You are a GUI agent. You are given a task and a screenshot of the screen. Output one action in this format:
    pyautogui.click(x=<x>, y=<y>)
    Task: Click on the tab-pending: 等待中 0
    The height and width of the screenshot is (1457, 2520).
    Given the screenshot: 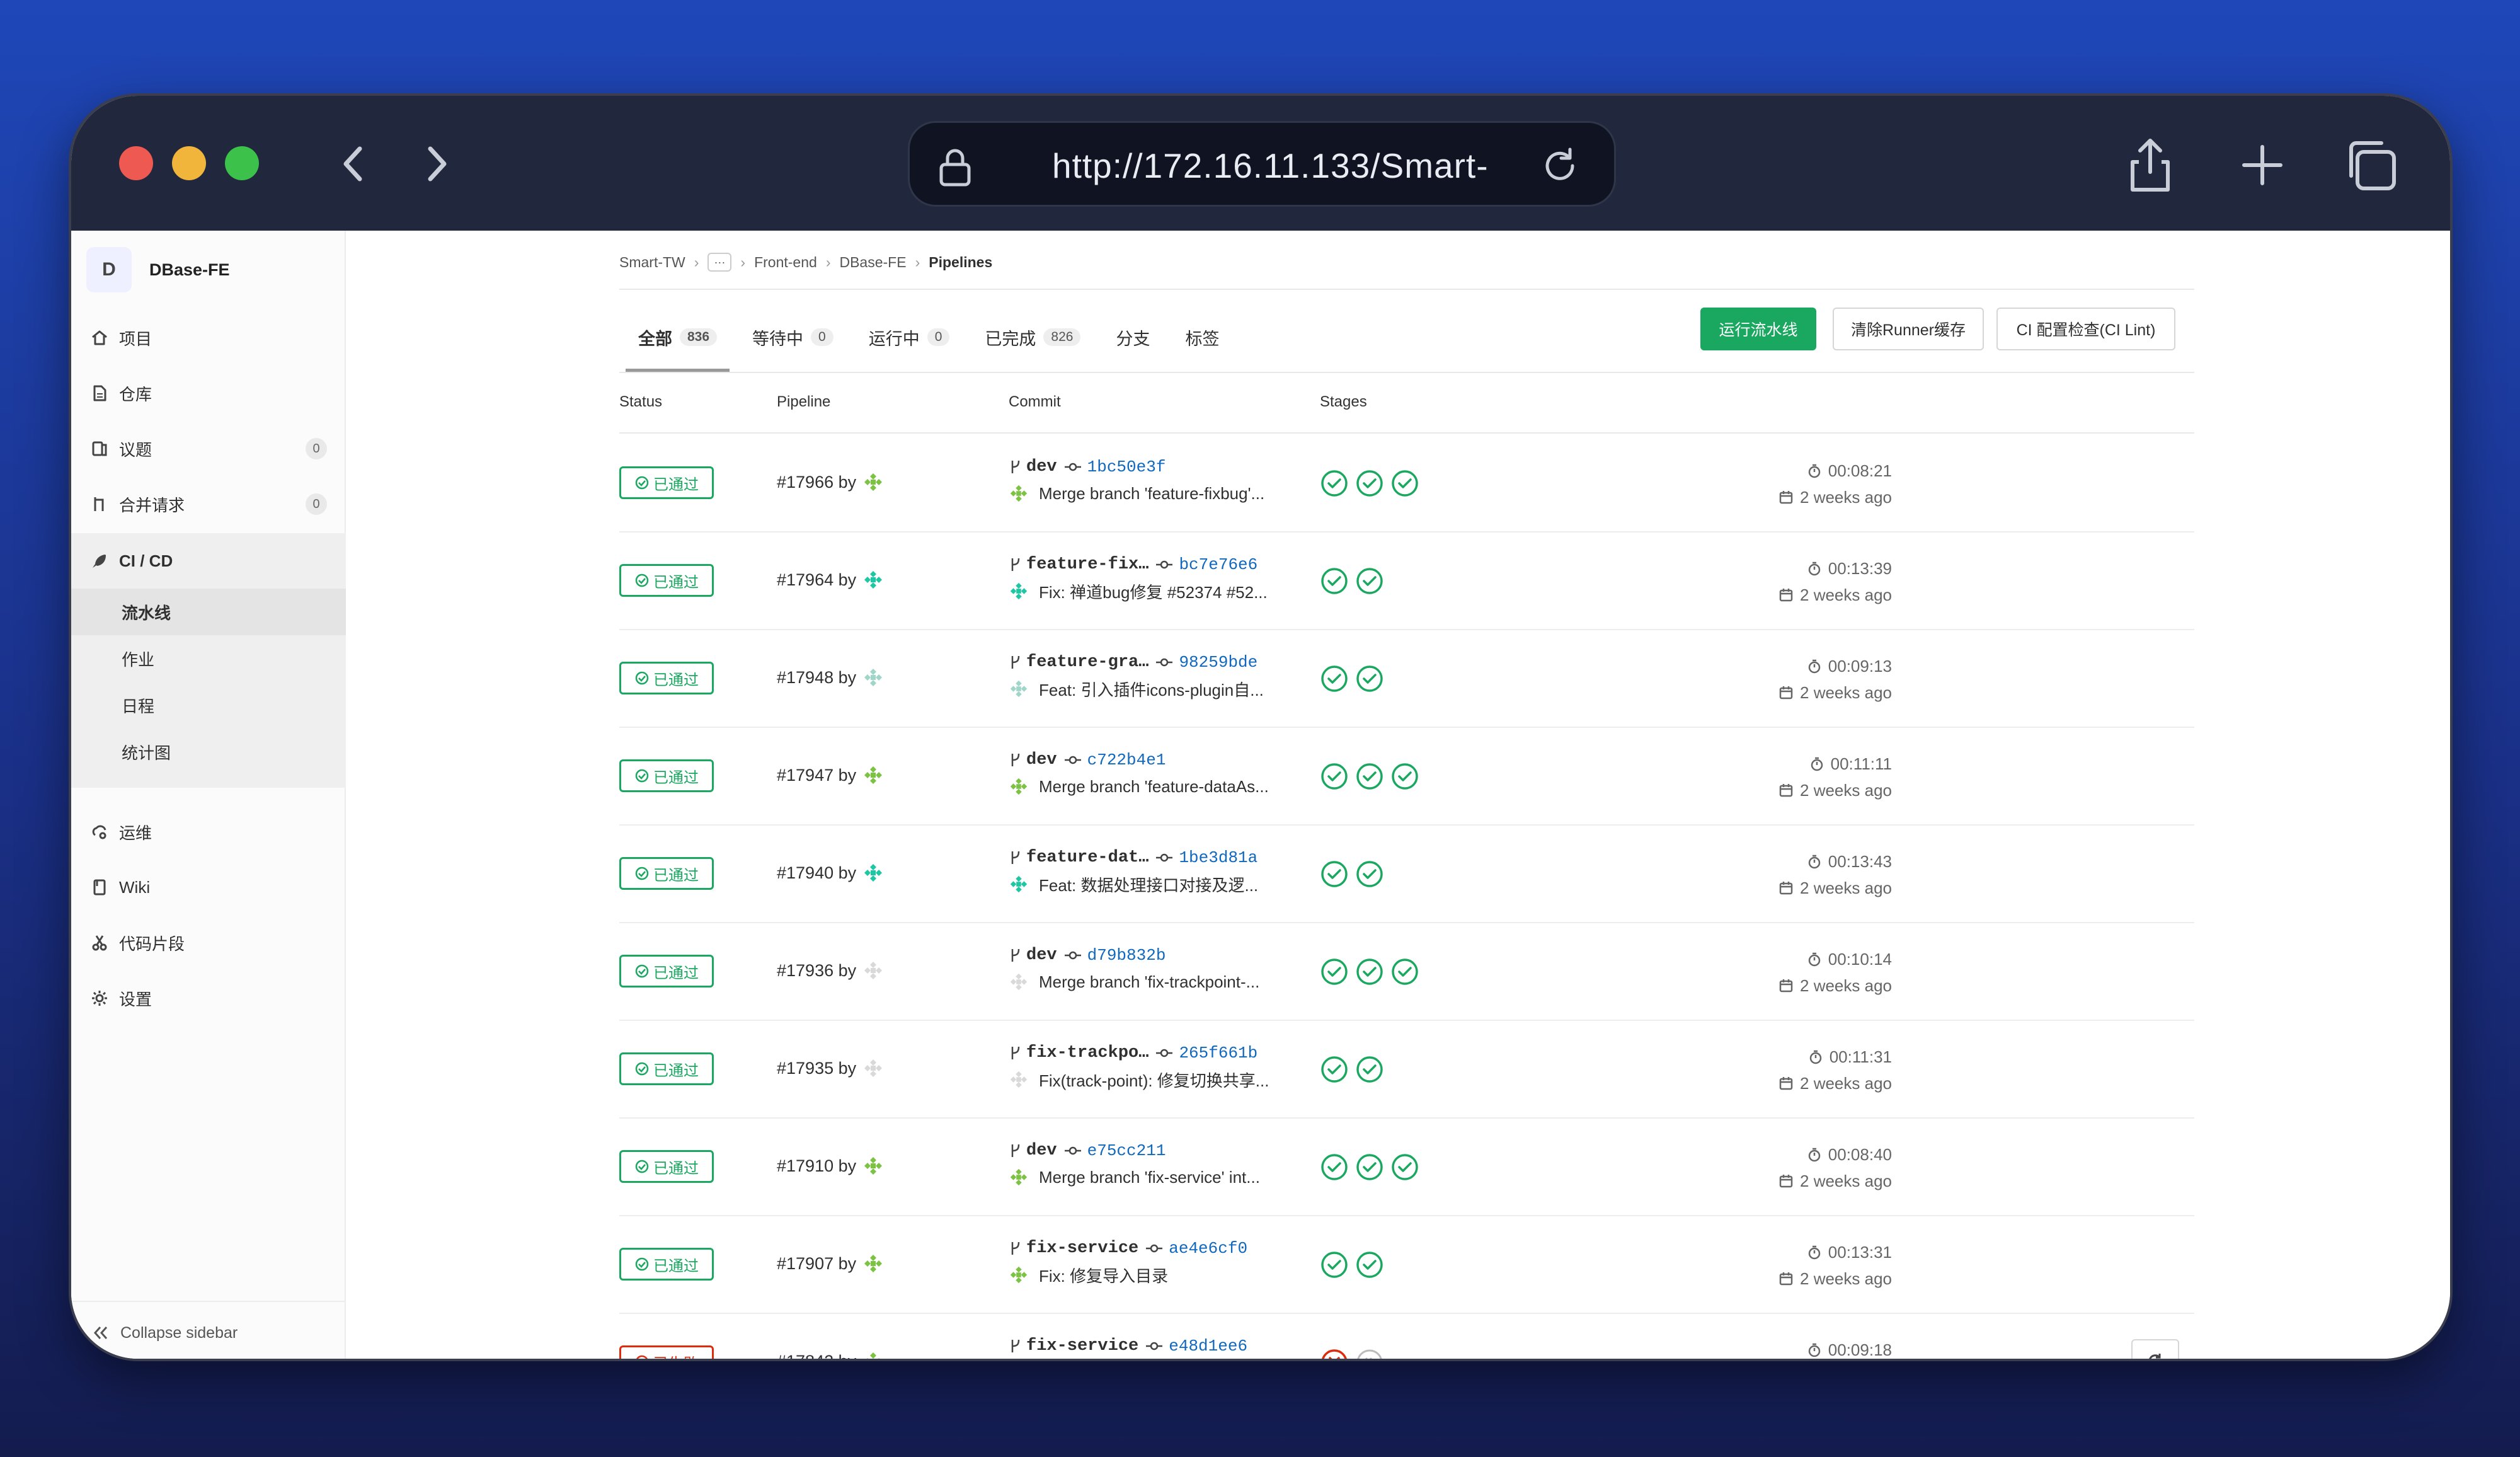 What is the action you would take?
    pyautogui.click(x=792, y=337)
    